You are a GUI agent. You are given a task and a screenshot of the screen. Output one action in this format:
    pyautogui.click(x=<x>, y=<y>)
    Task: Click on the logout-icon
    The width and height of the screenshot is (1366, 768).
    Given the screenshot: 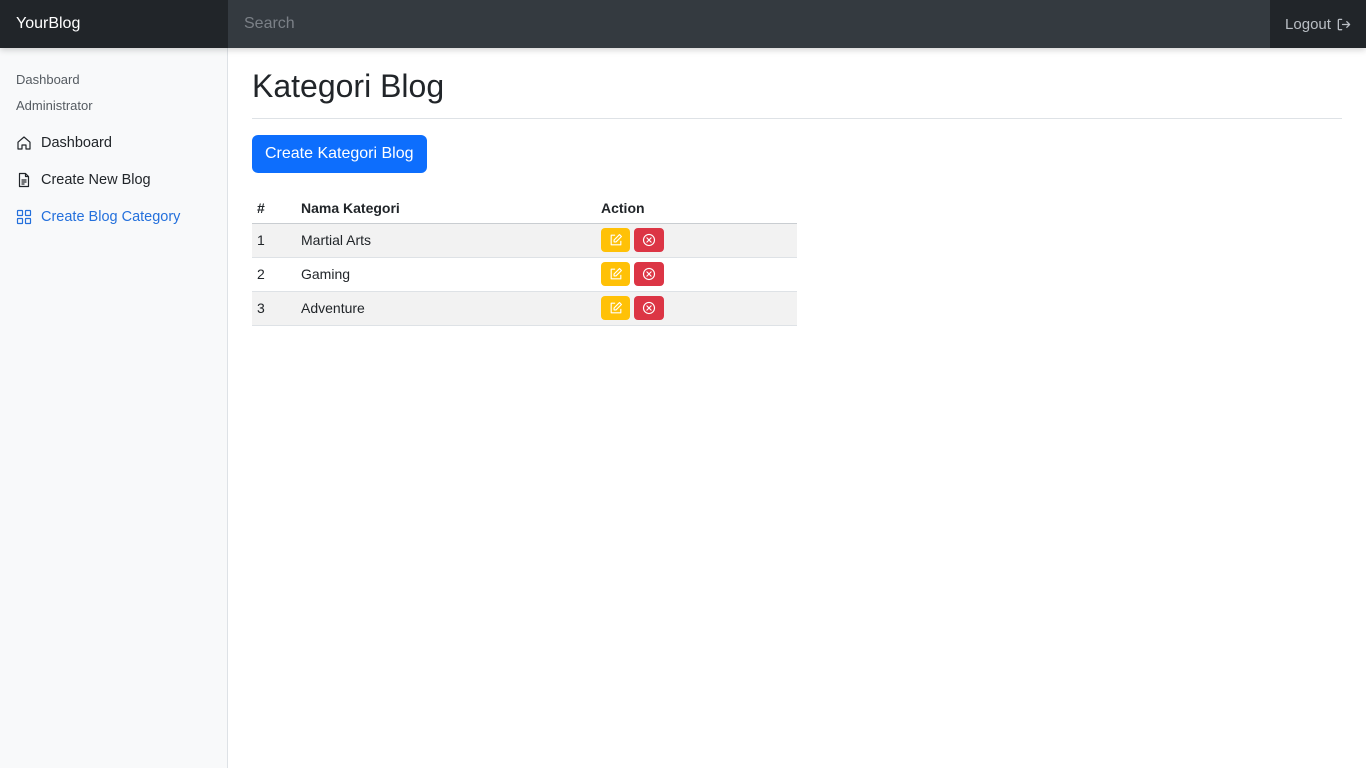 What is the action you would take?
    pyautogui.click(x=1344, y=24)
    